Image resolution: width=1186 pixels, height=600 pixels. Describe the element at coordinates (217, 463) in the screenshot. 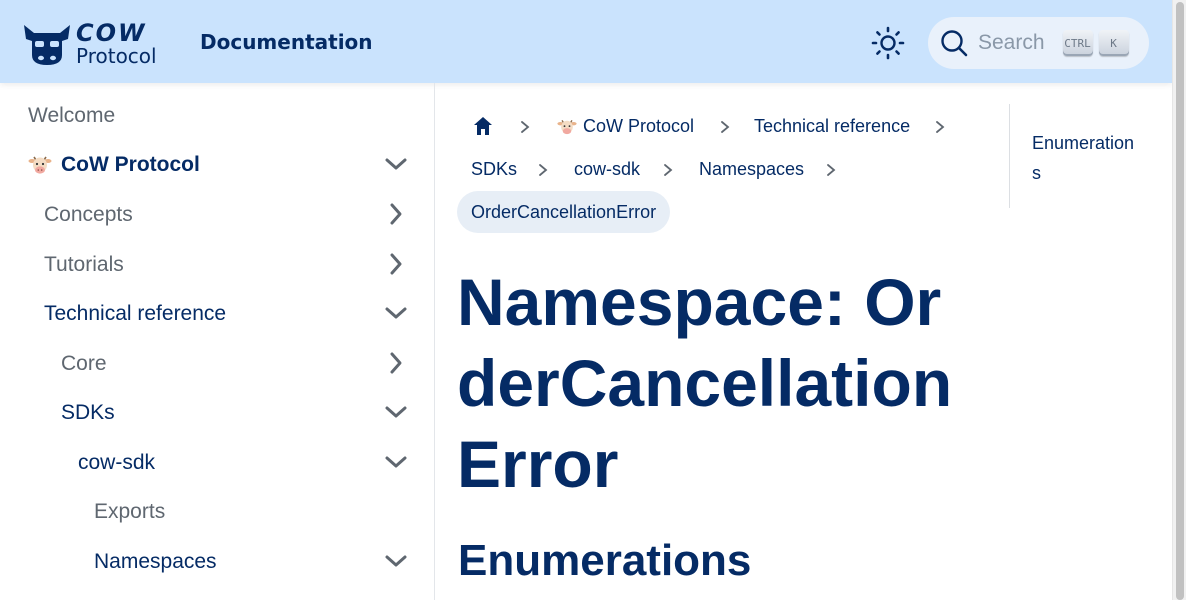

I see `sidebar-item-cow-sdk: cow-sdk` at that location.